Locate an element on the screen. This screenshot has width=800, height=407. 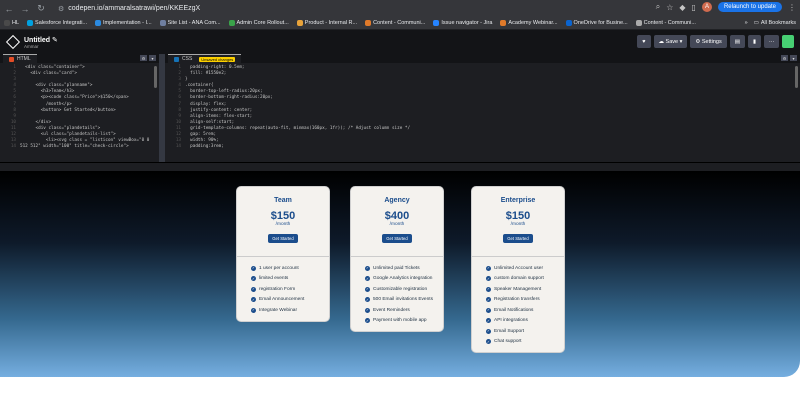
unsaved-badge: Unsaved changes is located at coordinates (217, 59).